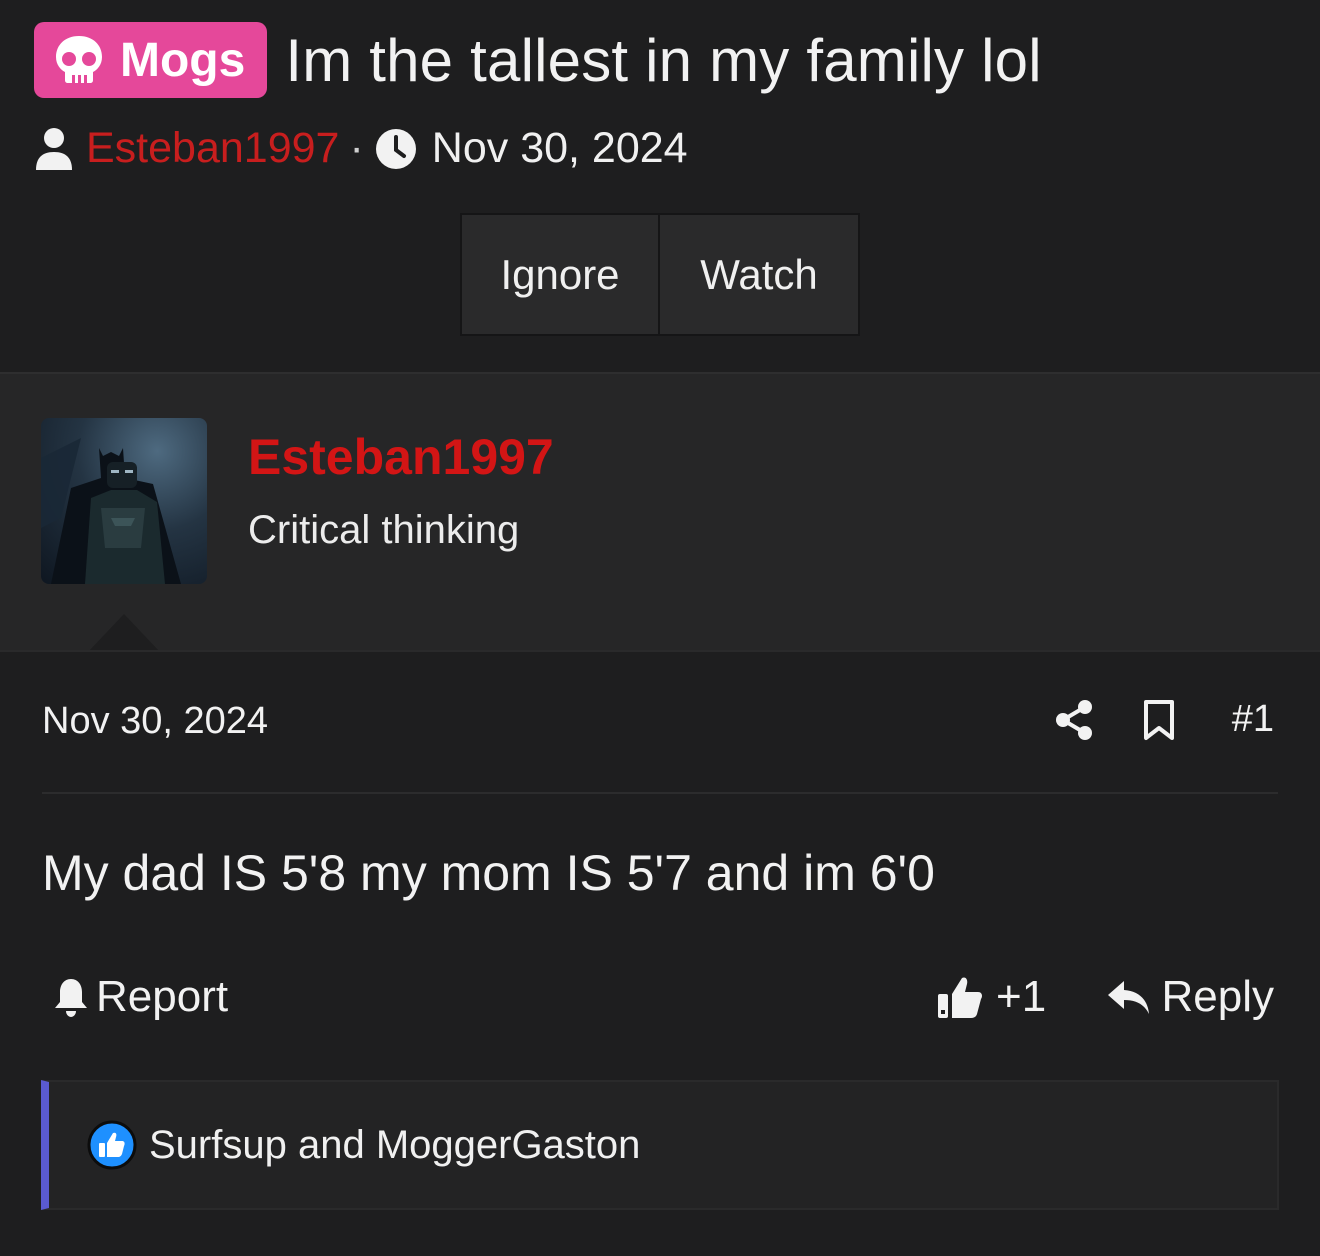 This screenshot has height=1256, width=1320. What do you see at coordinates (155, 721) in the screenshot?
I see `post-date-link: Nov 30, 2024` at bounding box center [155, 721].